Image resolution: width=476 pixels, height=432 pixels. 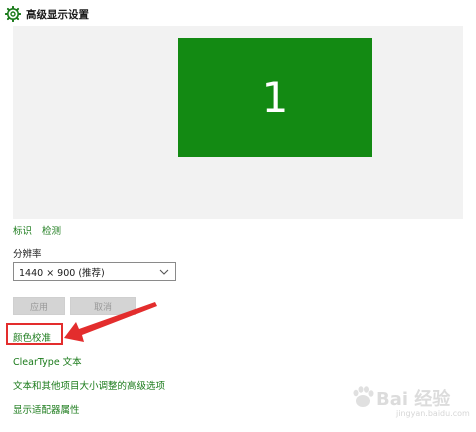 What do you see at coordinates (110, 322) in the screenshot?
I see `annotation-arrow-icon` at bounding box center [110, 322].